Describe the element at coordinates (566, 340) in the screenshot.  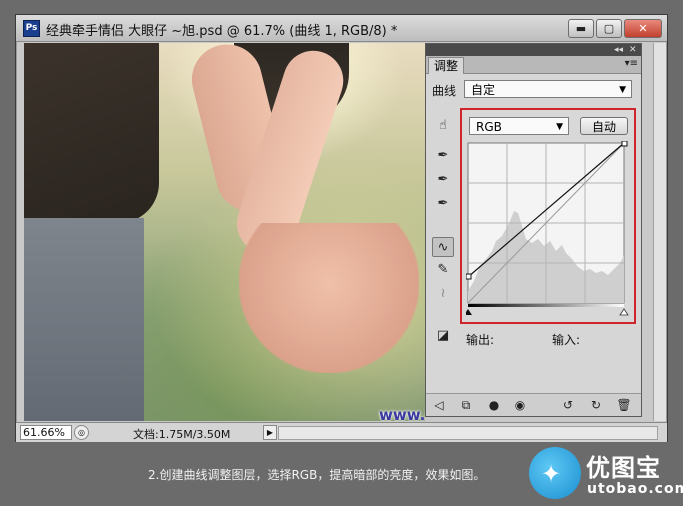
I see `input-label: 输入:` at that location.